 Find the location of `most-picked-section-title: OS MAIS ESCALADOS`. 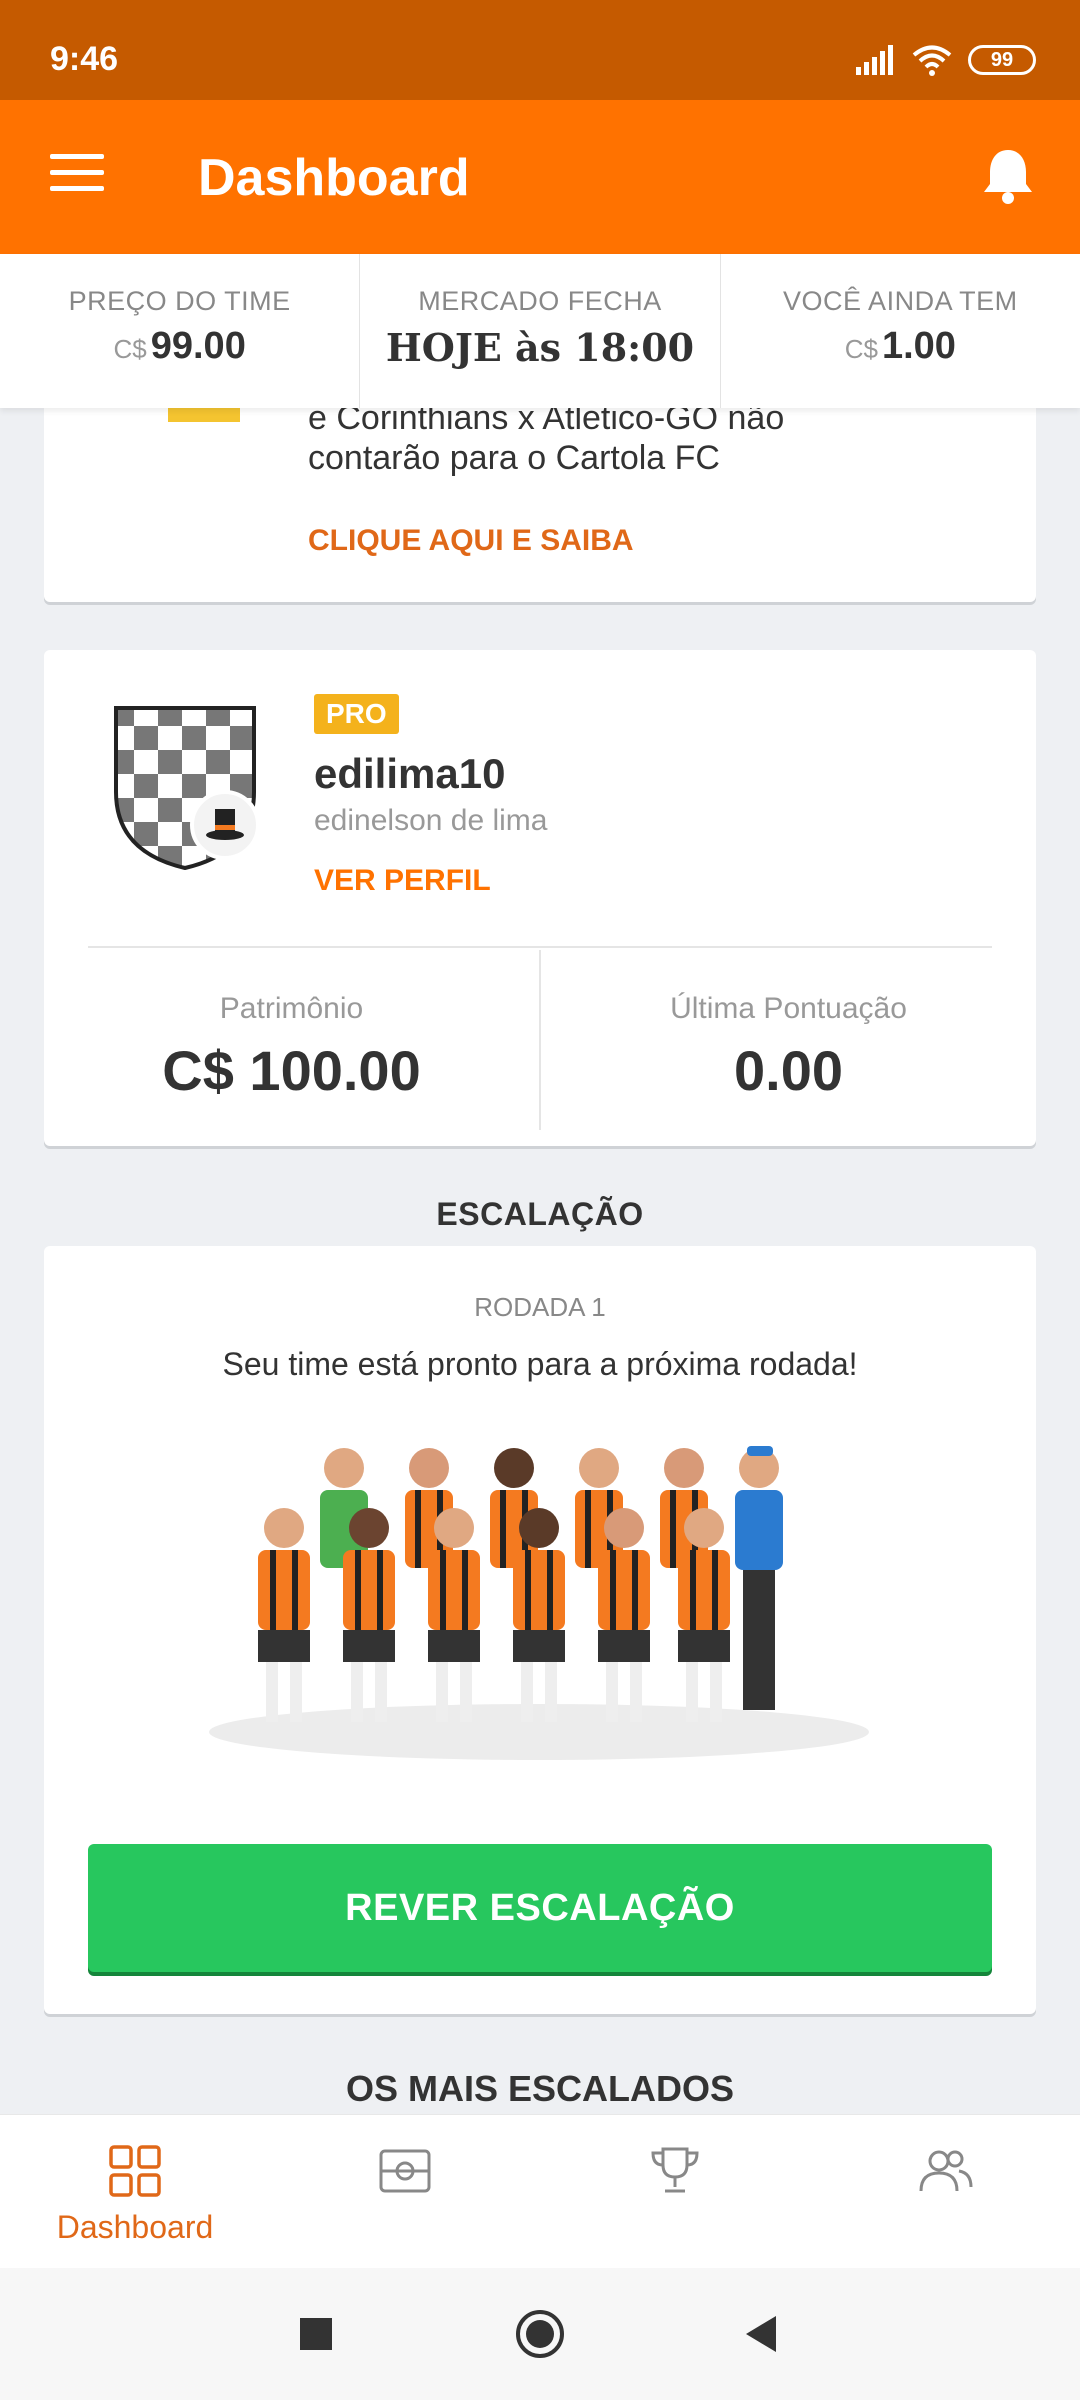

most-picked-section-title: OS MAIS ESCALADOS is located at coordinates (540, 2088).